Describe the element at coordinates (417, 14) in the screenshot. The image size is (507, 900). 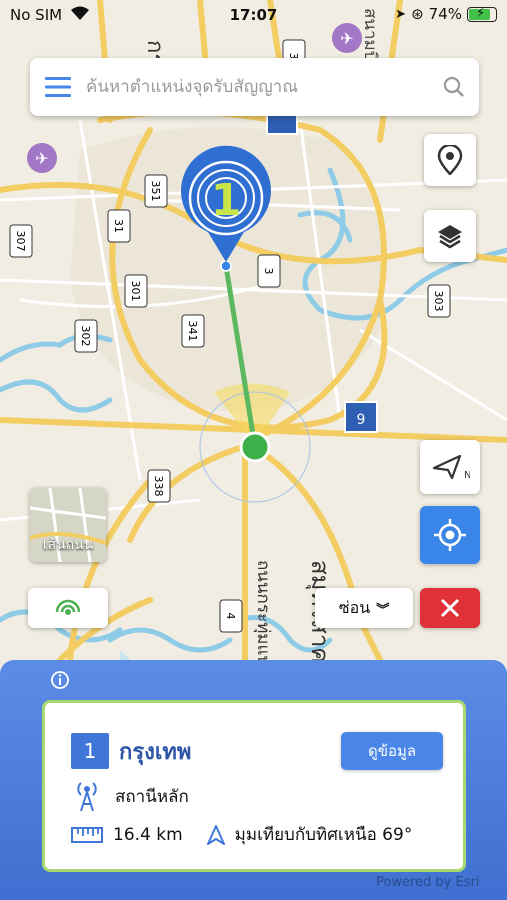
I see `orientation-lock-icon: ⊛` at that location.